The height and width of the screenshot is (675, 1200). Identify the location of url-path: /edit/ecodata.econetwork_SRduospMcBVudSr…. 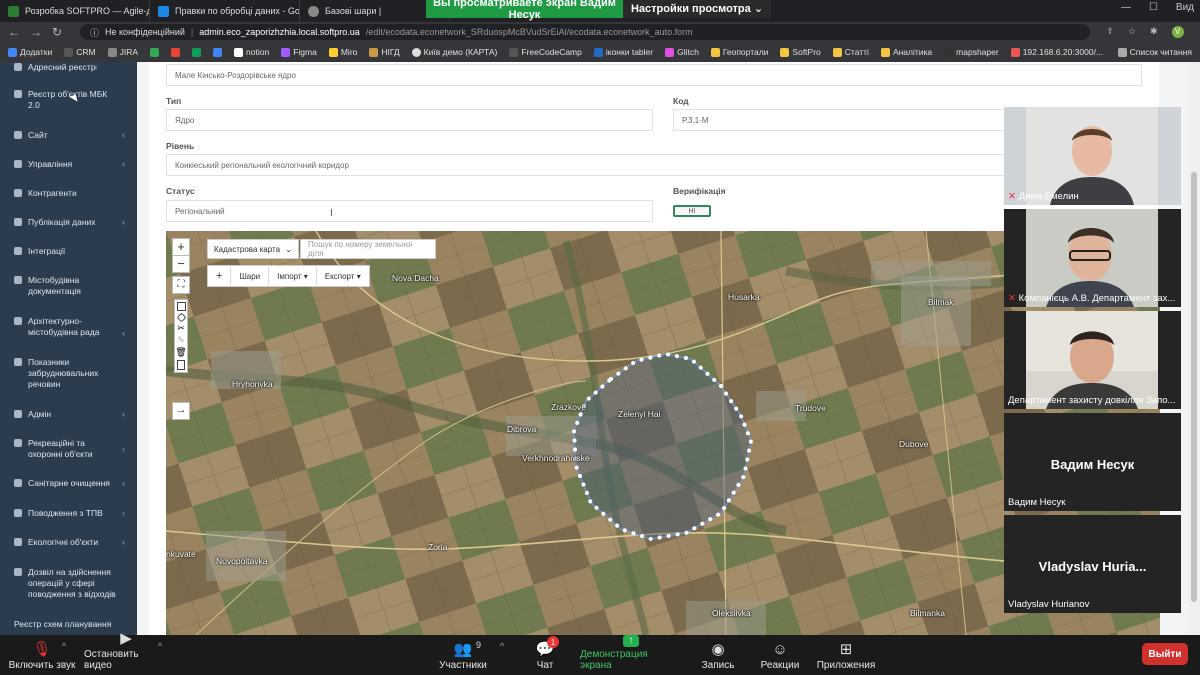
(529, 32).